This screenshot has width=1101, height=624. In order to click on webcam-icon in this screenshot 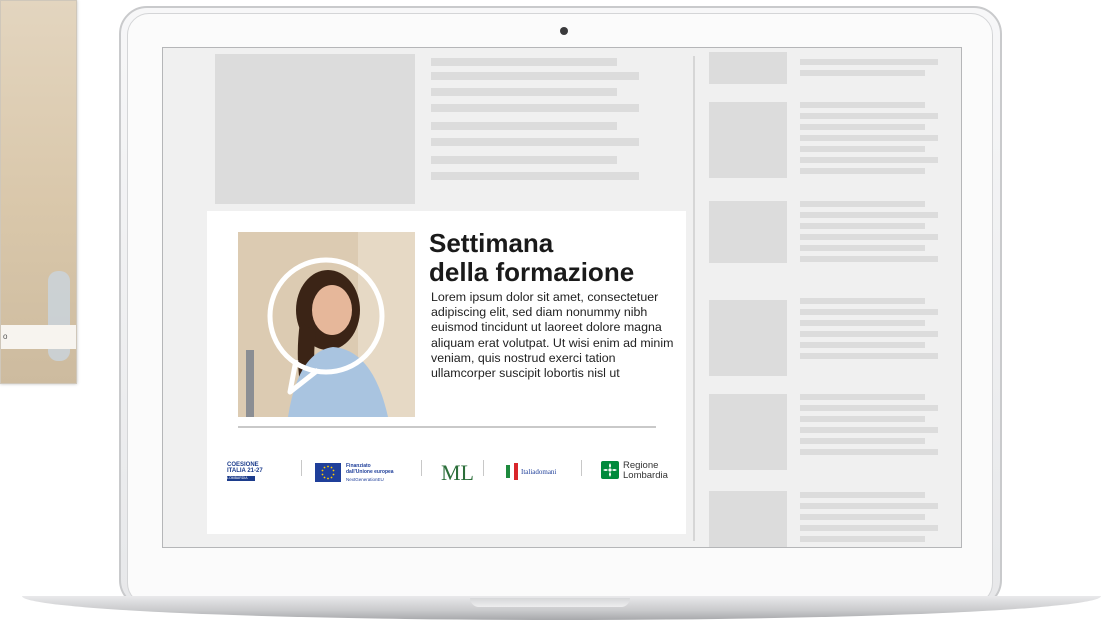, I will do `click(564, 31)`.